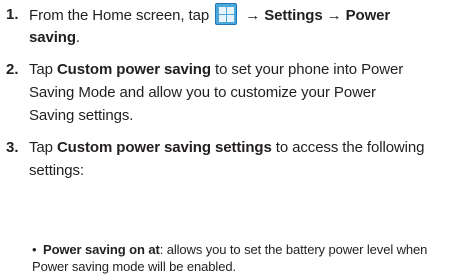 This screenshot has width=472, height=279. Describe the element at coordinates (226, 14) in the screenshot. I see `apps-grid-icon` at that location.